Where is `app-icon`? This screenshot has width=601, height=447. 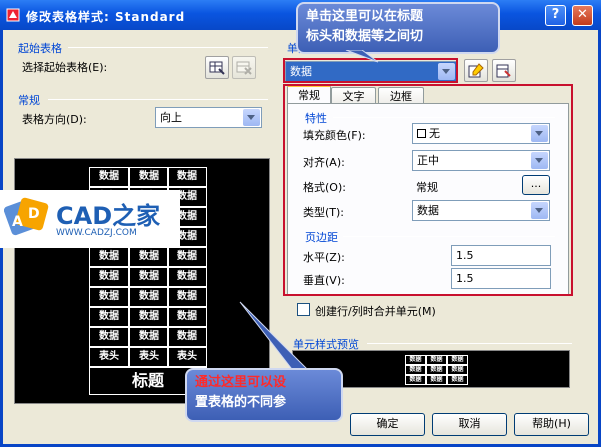 app-icon is located at coordinates (13, 15).